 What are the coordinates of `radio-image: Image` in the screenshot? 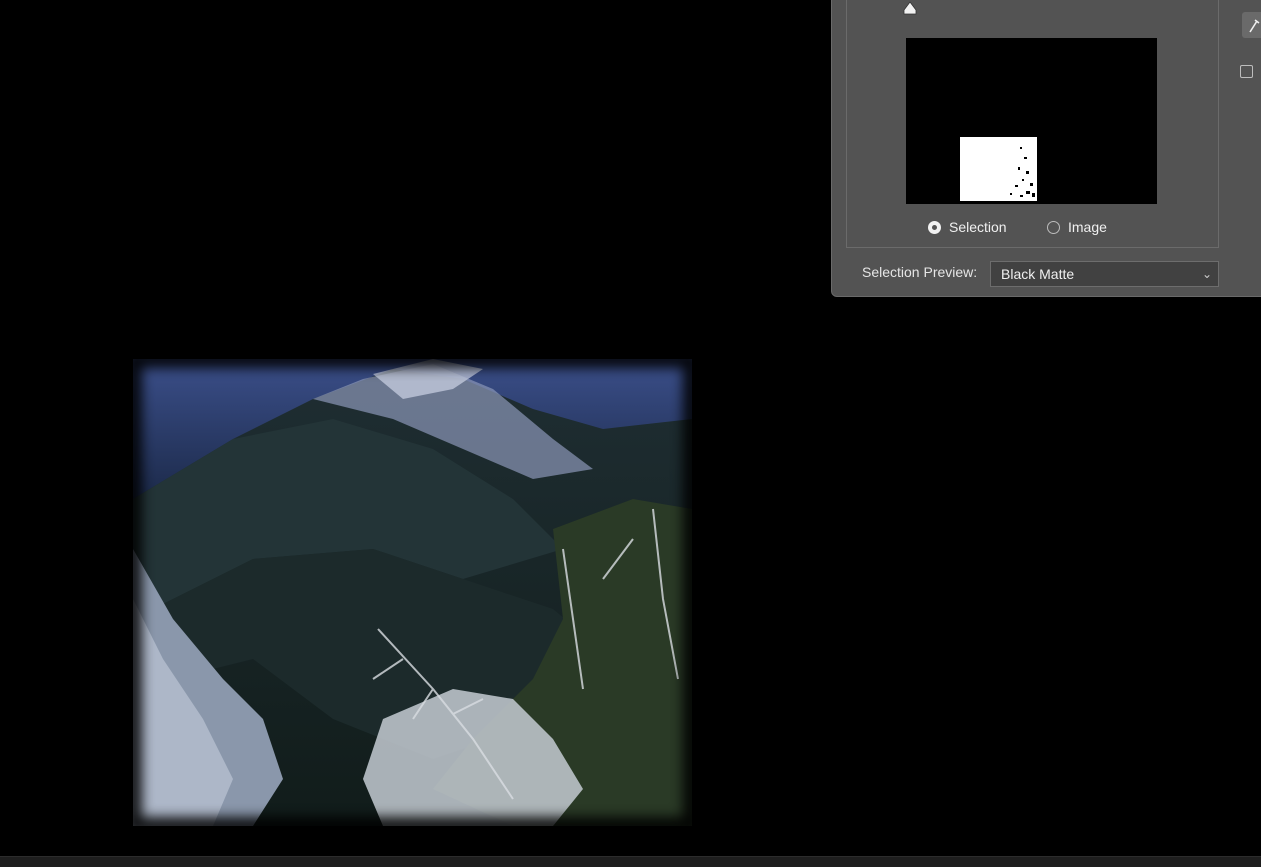 It's located at (1077, 227).